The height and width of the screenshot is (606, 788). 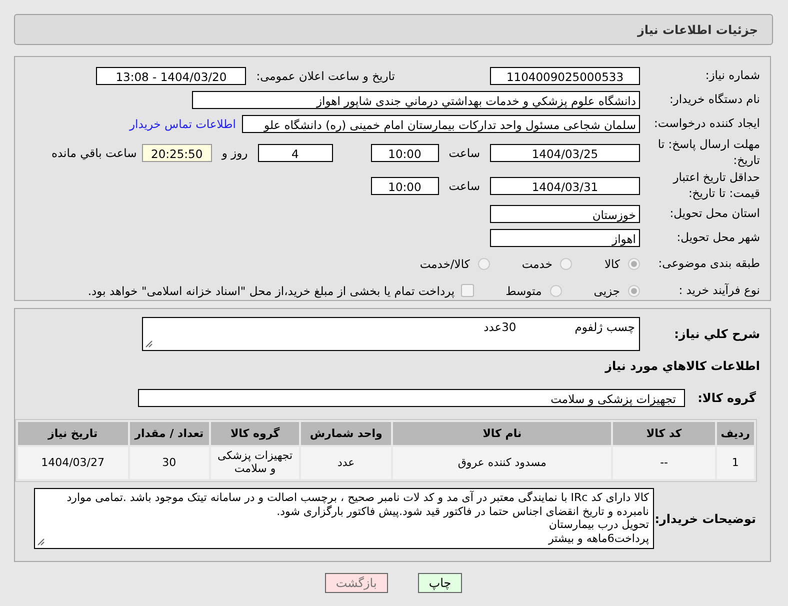 I want to click on radio-label: کالا, so click(x=612, y=263).